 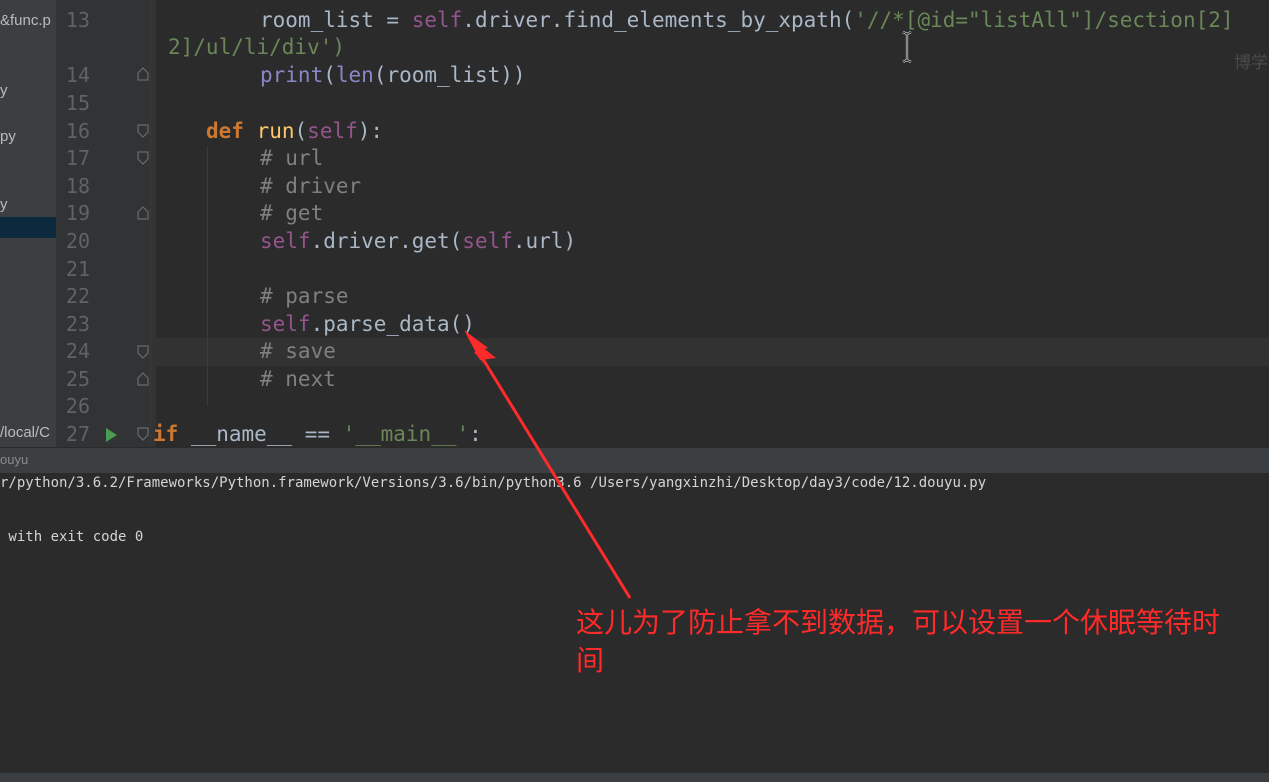 I want to click on annotation-note: 这儿为了防止拿不到数据，可以设置一个休眠等待时间, so click(x=898, y=641).